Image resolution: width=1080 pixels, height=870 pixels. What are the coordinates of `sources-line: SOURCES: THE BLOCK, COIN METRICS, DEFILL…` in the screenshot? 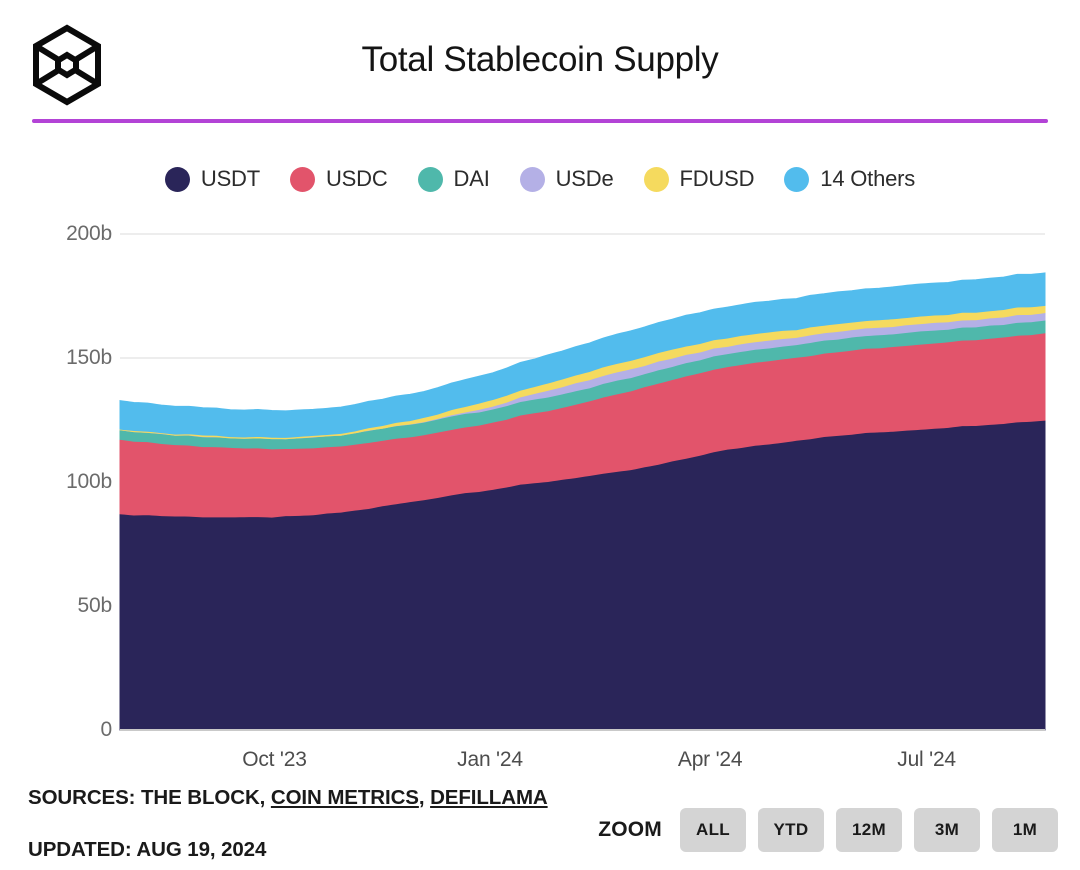 It's located at (308, 797).